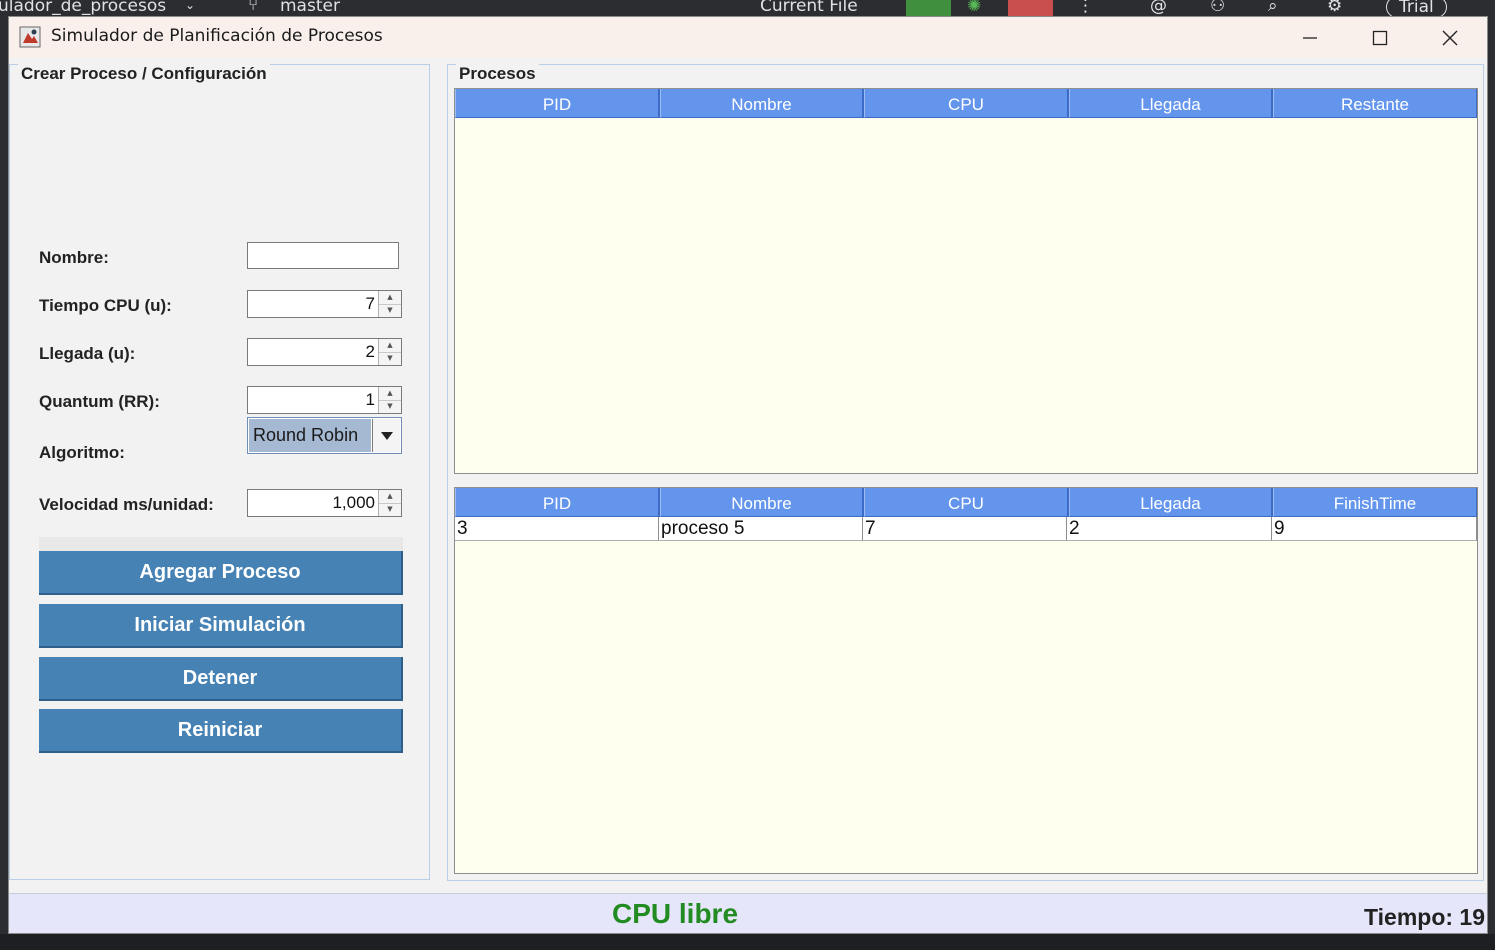 The height and width of the screenshot is (950, 1495). What do you see at coordinates (30, 37) in the screenshot?
I see `java-app-icon` at bounding box center [30, 37].